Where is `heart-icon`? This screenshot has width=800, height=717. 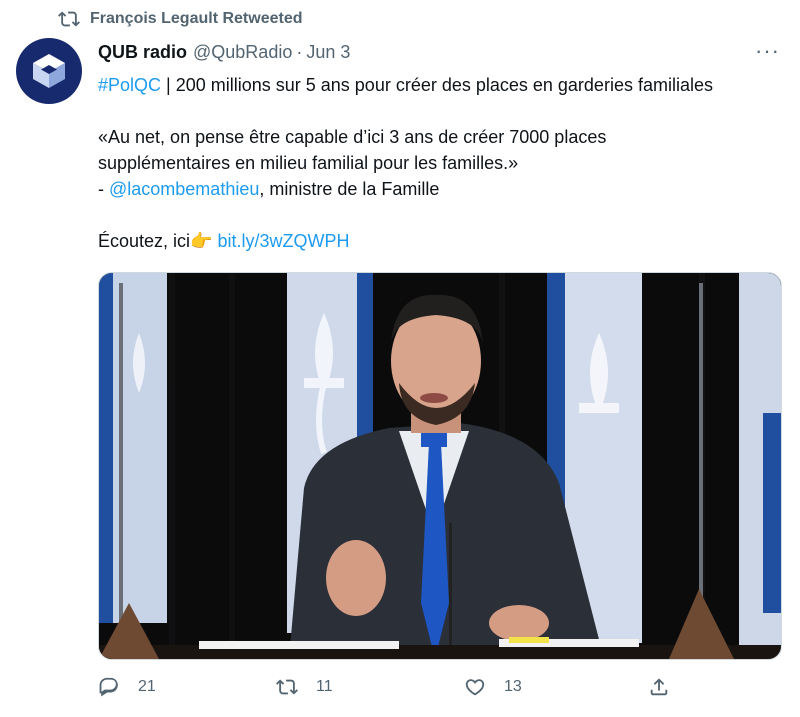 heart-icon is located at coordinates (475, 687).